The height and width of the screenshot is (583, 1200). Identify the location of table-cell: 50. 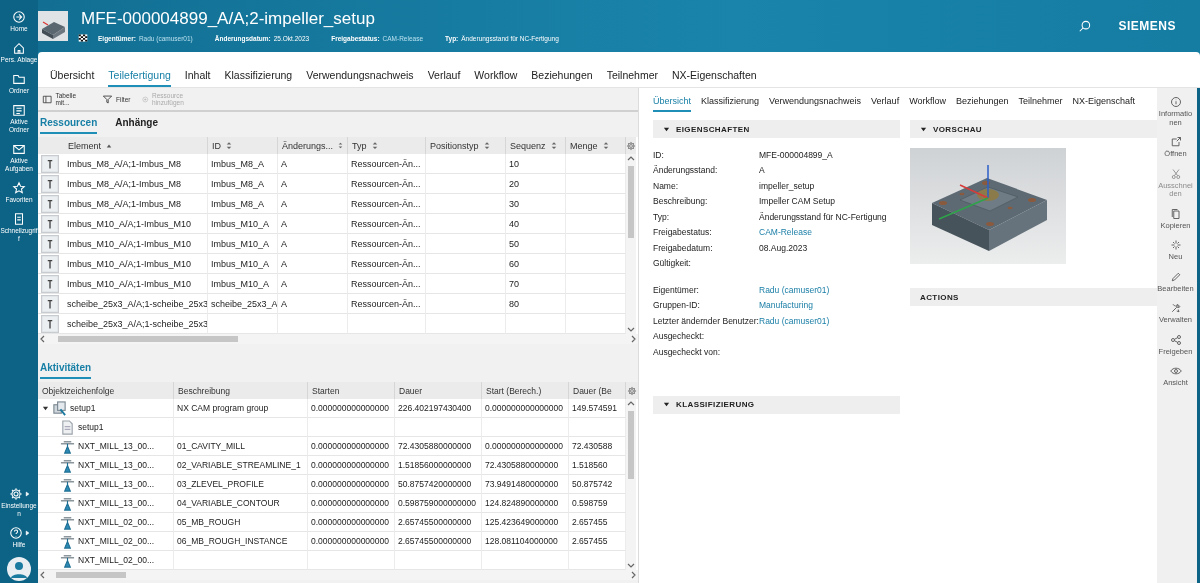
(536, 244).